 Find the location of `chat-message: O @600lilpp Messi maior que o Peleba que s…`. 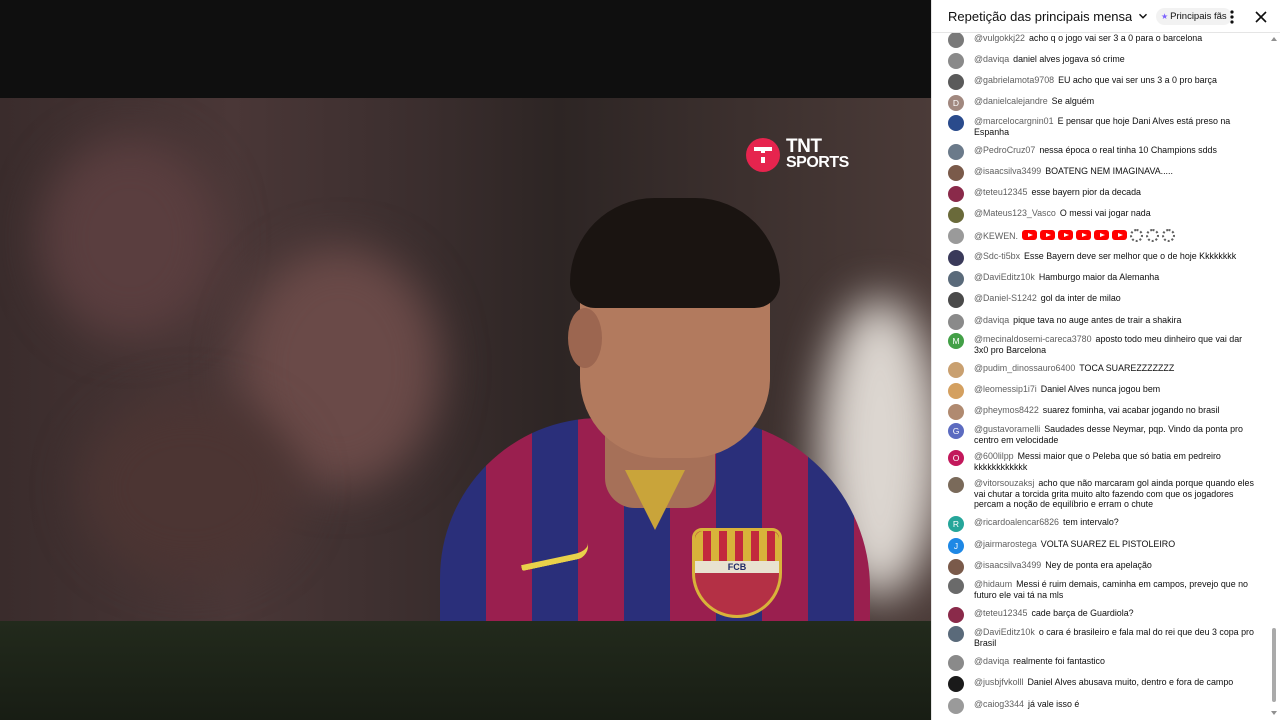

chat-message: O @600lilpp Messi maior que o Peleba que s… is located at coordinates (1108, 461).